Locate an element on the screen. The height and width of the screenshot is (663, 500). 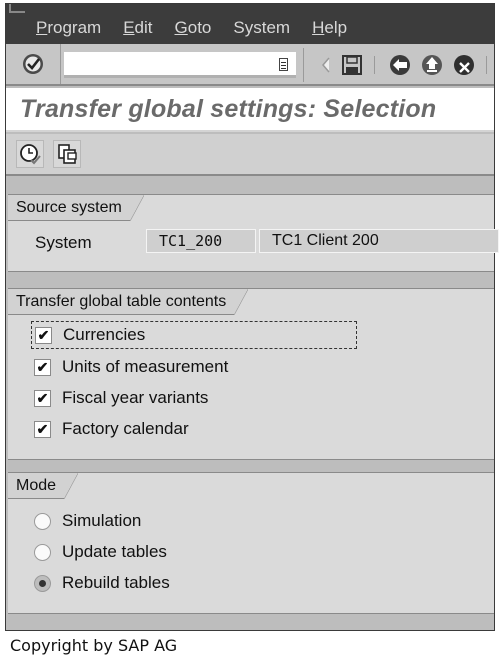
radio-button-selected is located at coordinates (42, 583).